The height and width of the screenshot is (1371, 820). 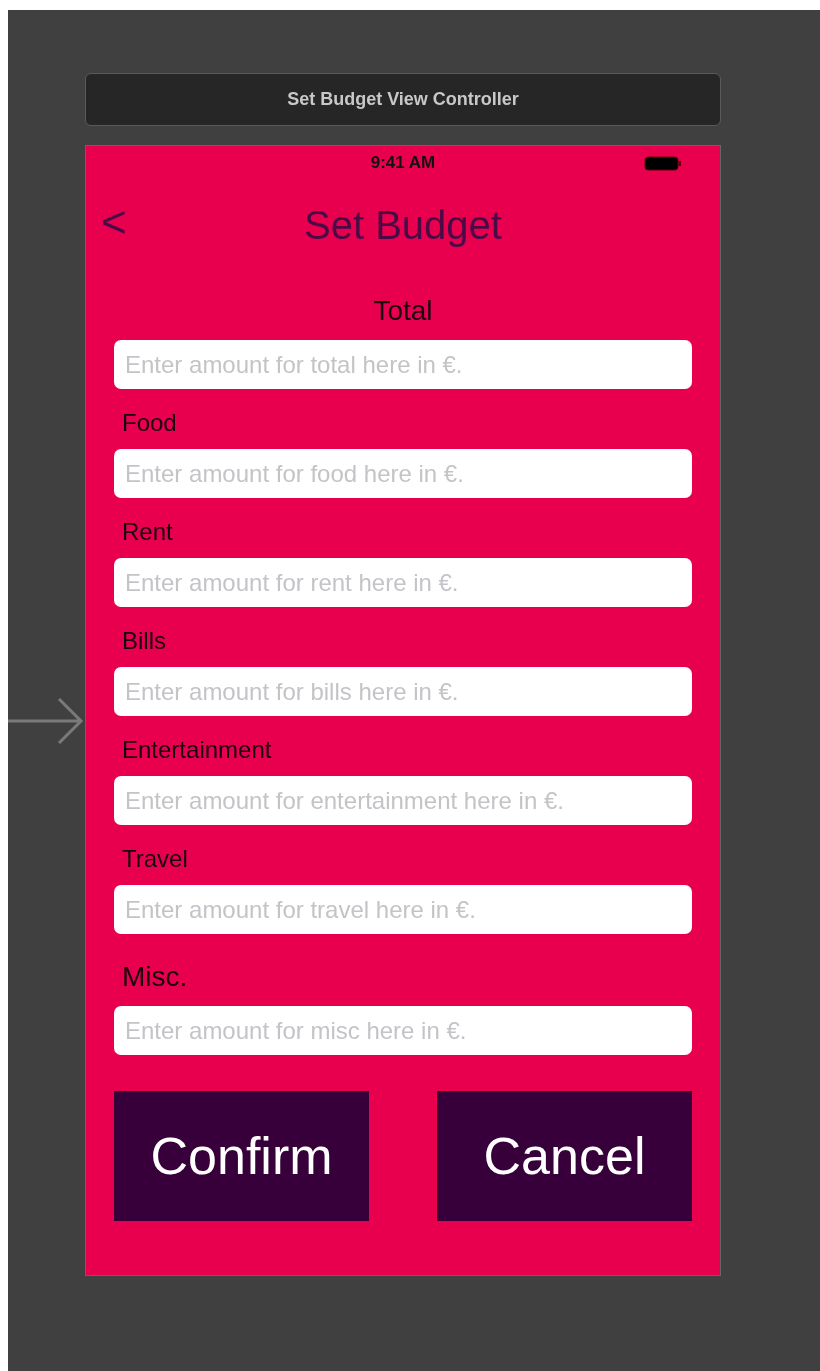 What do you see at coordinates (46, 721) in the screenshot?
I see `entry-arrow-icon` at bounding box center [46, 721].